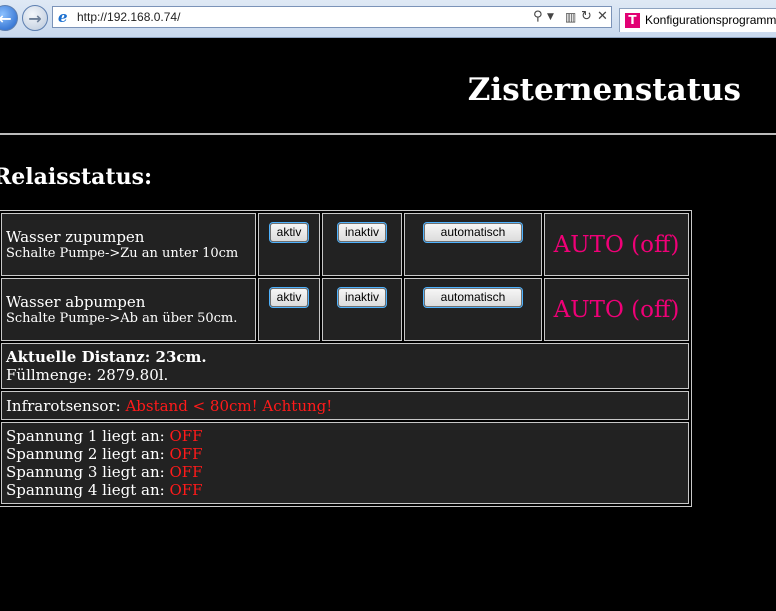  Describe the element at coordinates (538, 17) in the screenshot. I see `search-icon: ⚲` at that location.